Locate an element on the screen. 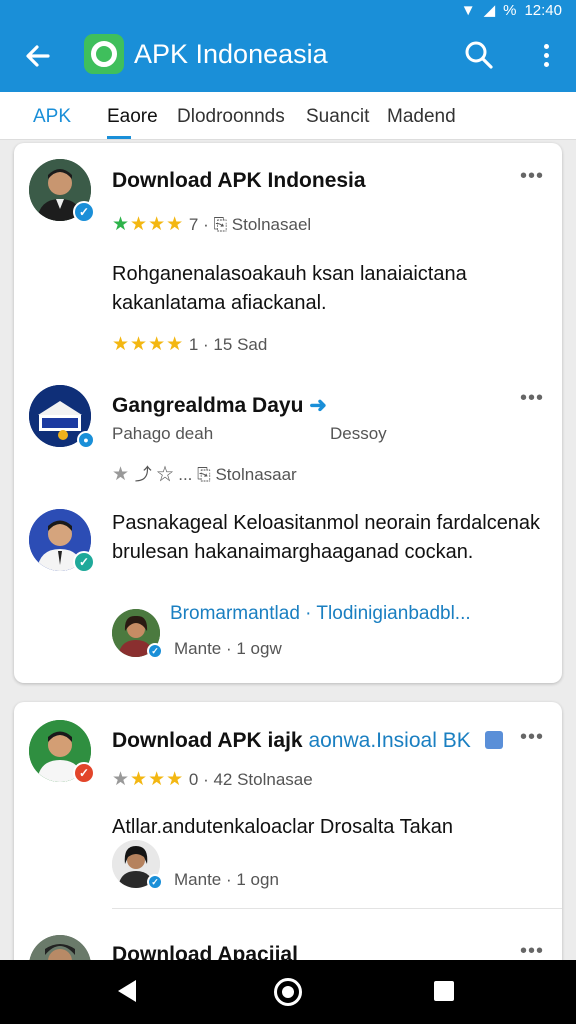 This screenshot has height=1024, width=576. app-logo is located at coordinates (104, 54).